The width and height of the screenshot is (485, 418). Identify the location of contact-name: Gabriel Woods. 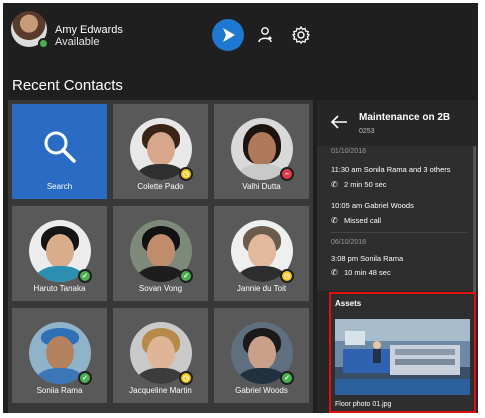
(261, 390).